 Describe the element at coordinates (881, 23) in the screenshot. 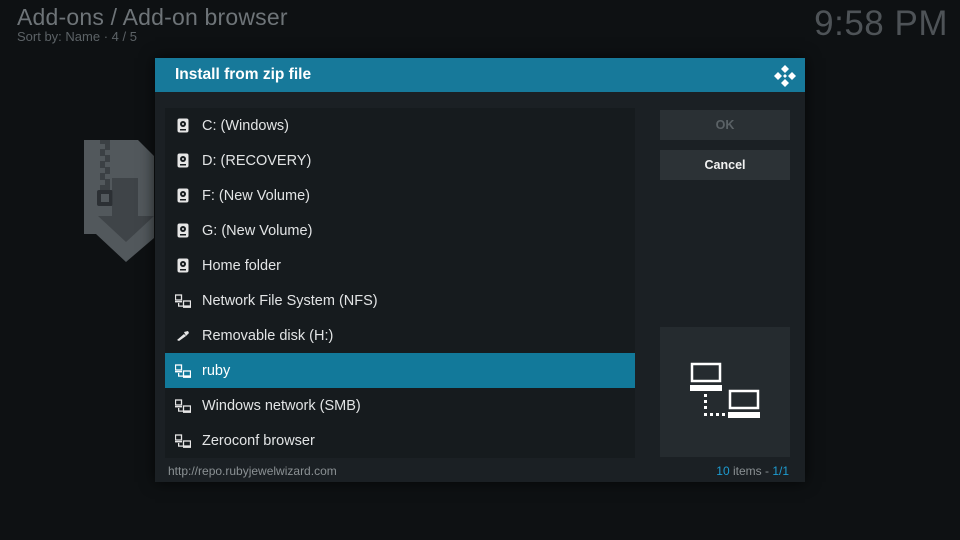

I see `clock: 9:58 PM` at that location.